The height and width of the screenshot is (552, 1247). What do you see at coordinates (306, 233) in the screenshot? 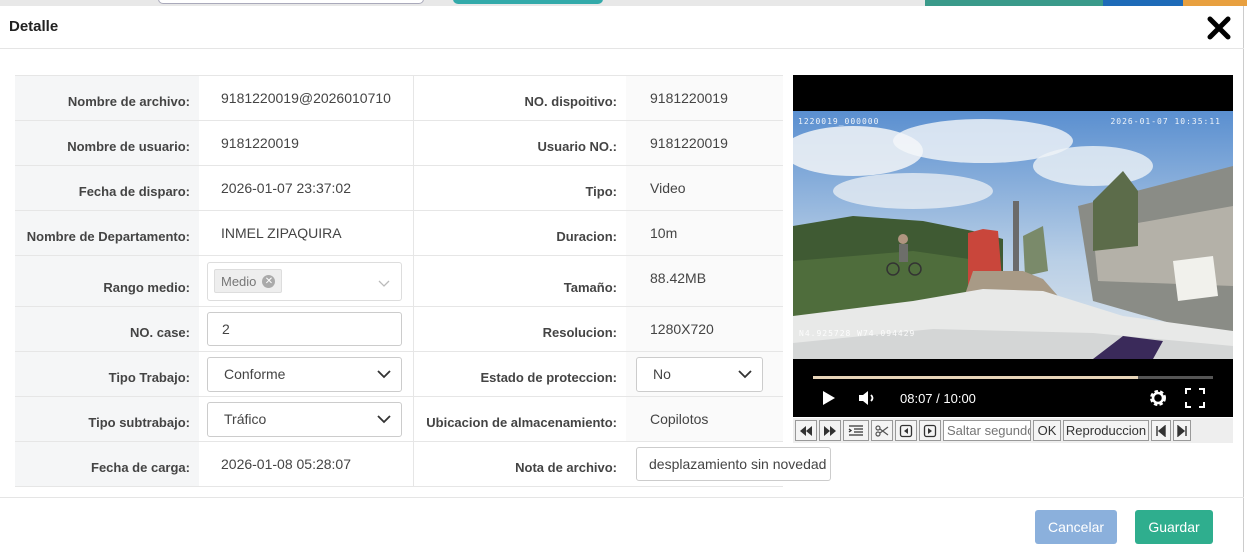
I see `departamento-value: INMEL ZIPAQUIRA` at bounding box center [306, 233].